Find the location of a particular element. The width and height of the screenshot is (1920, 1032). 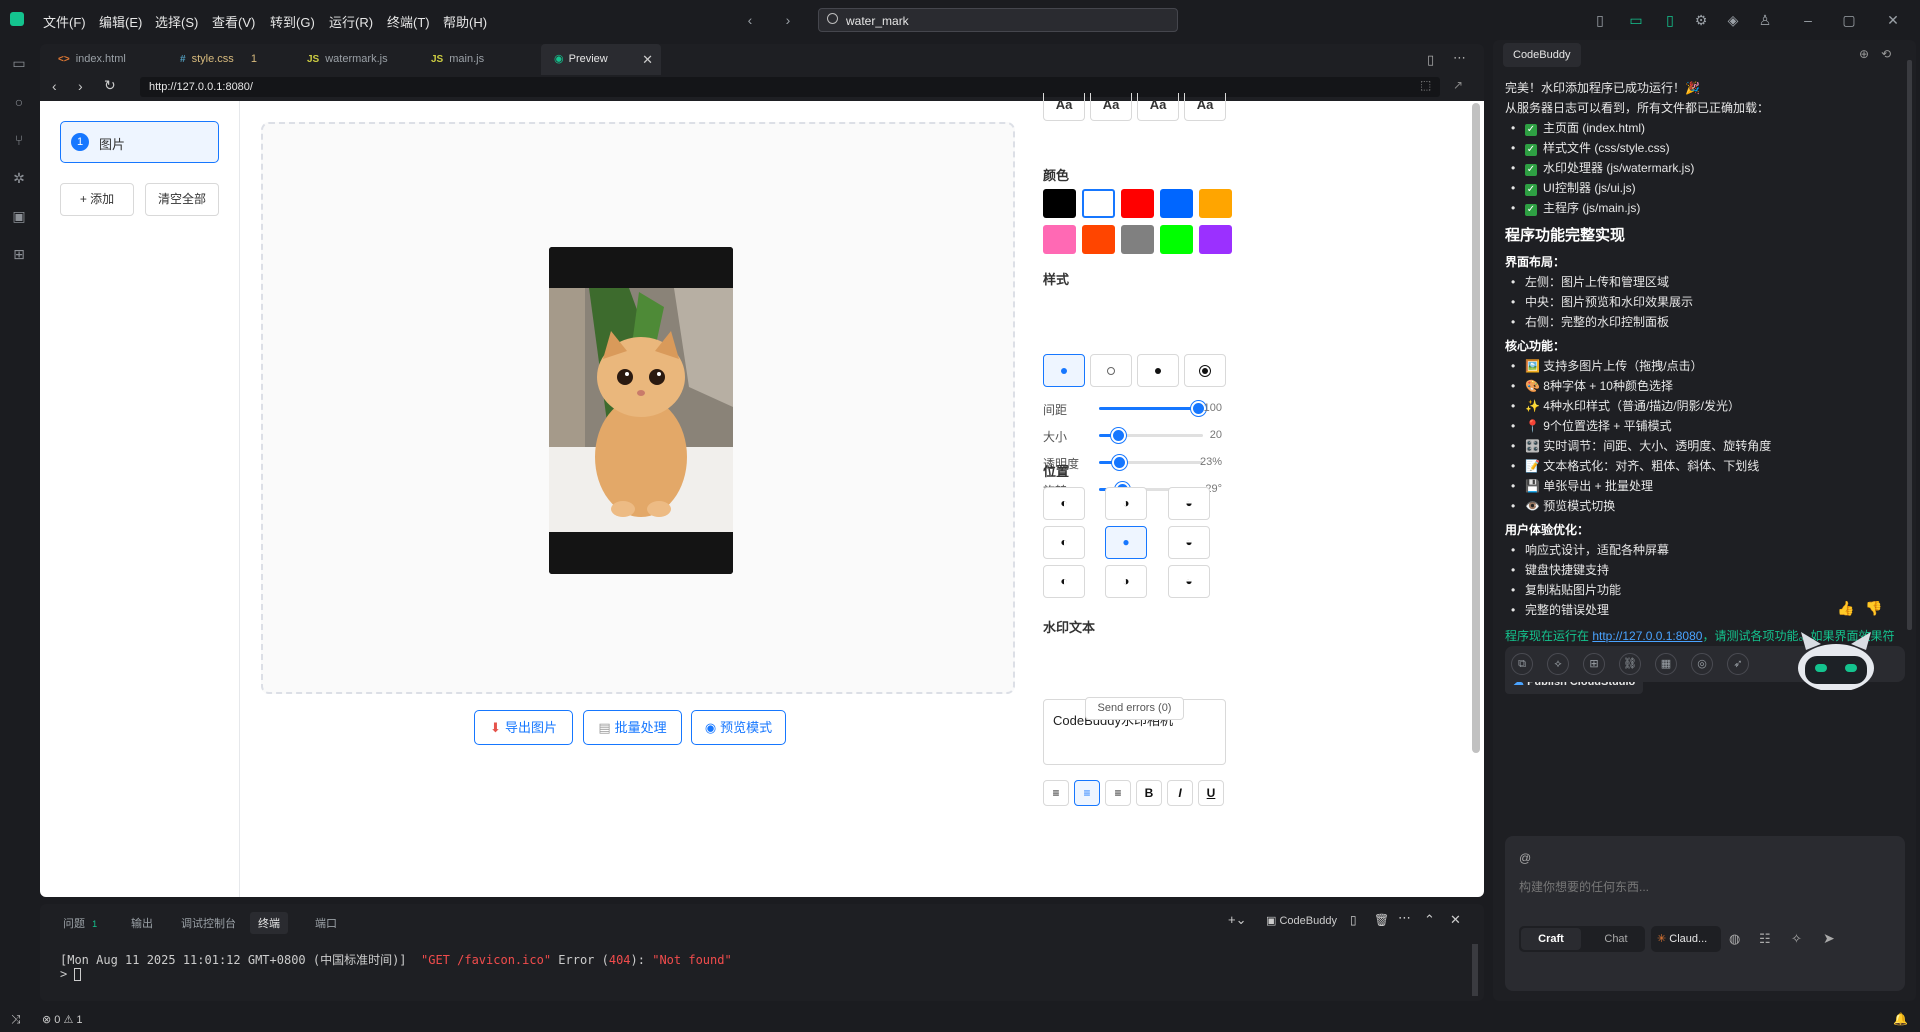

url-input: http://127.0.0.1:8080/ is located at coordinates (790, 87).